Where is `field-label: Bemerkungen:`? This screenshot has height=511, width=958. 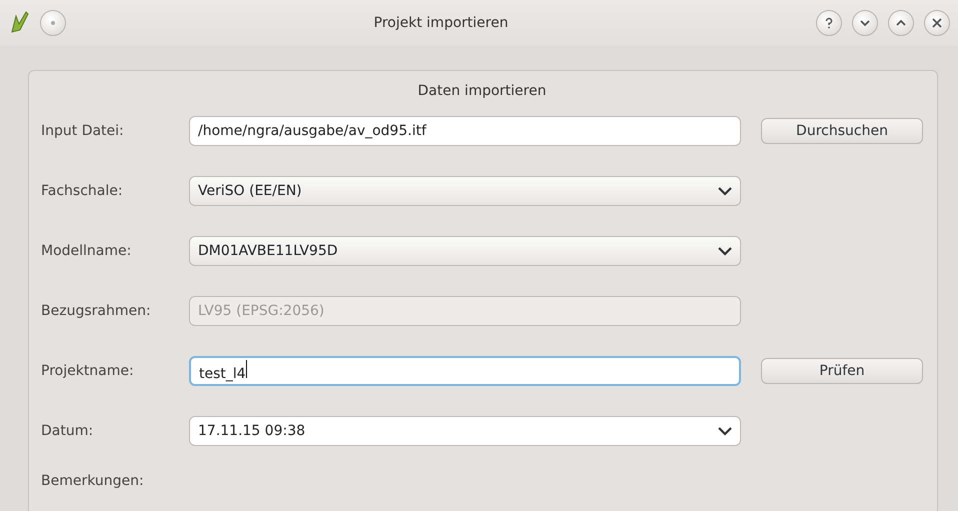
field-label: Bemerkungen: is located at coordinates (93, 481).